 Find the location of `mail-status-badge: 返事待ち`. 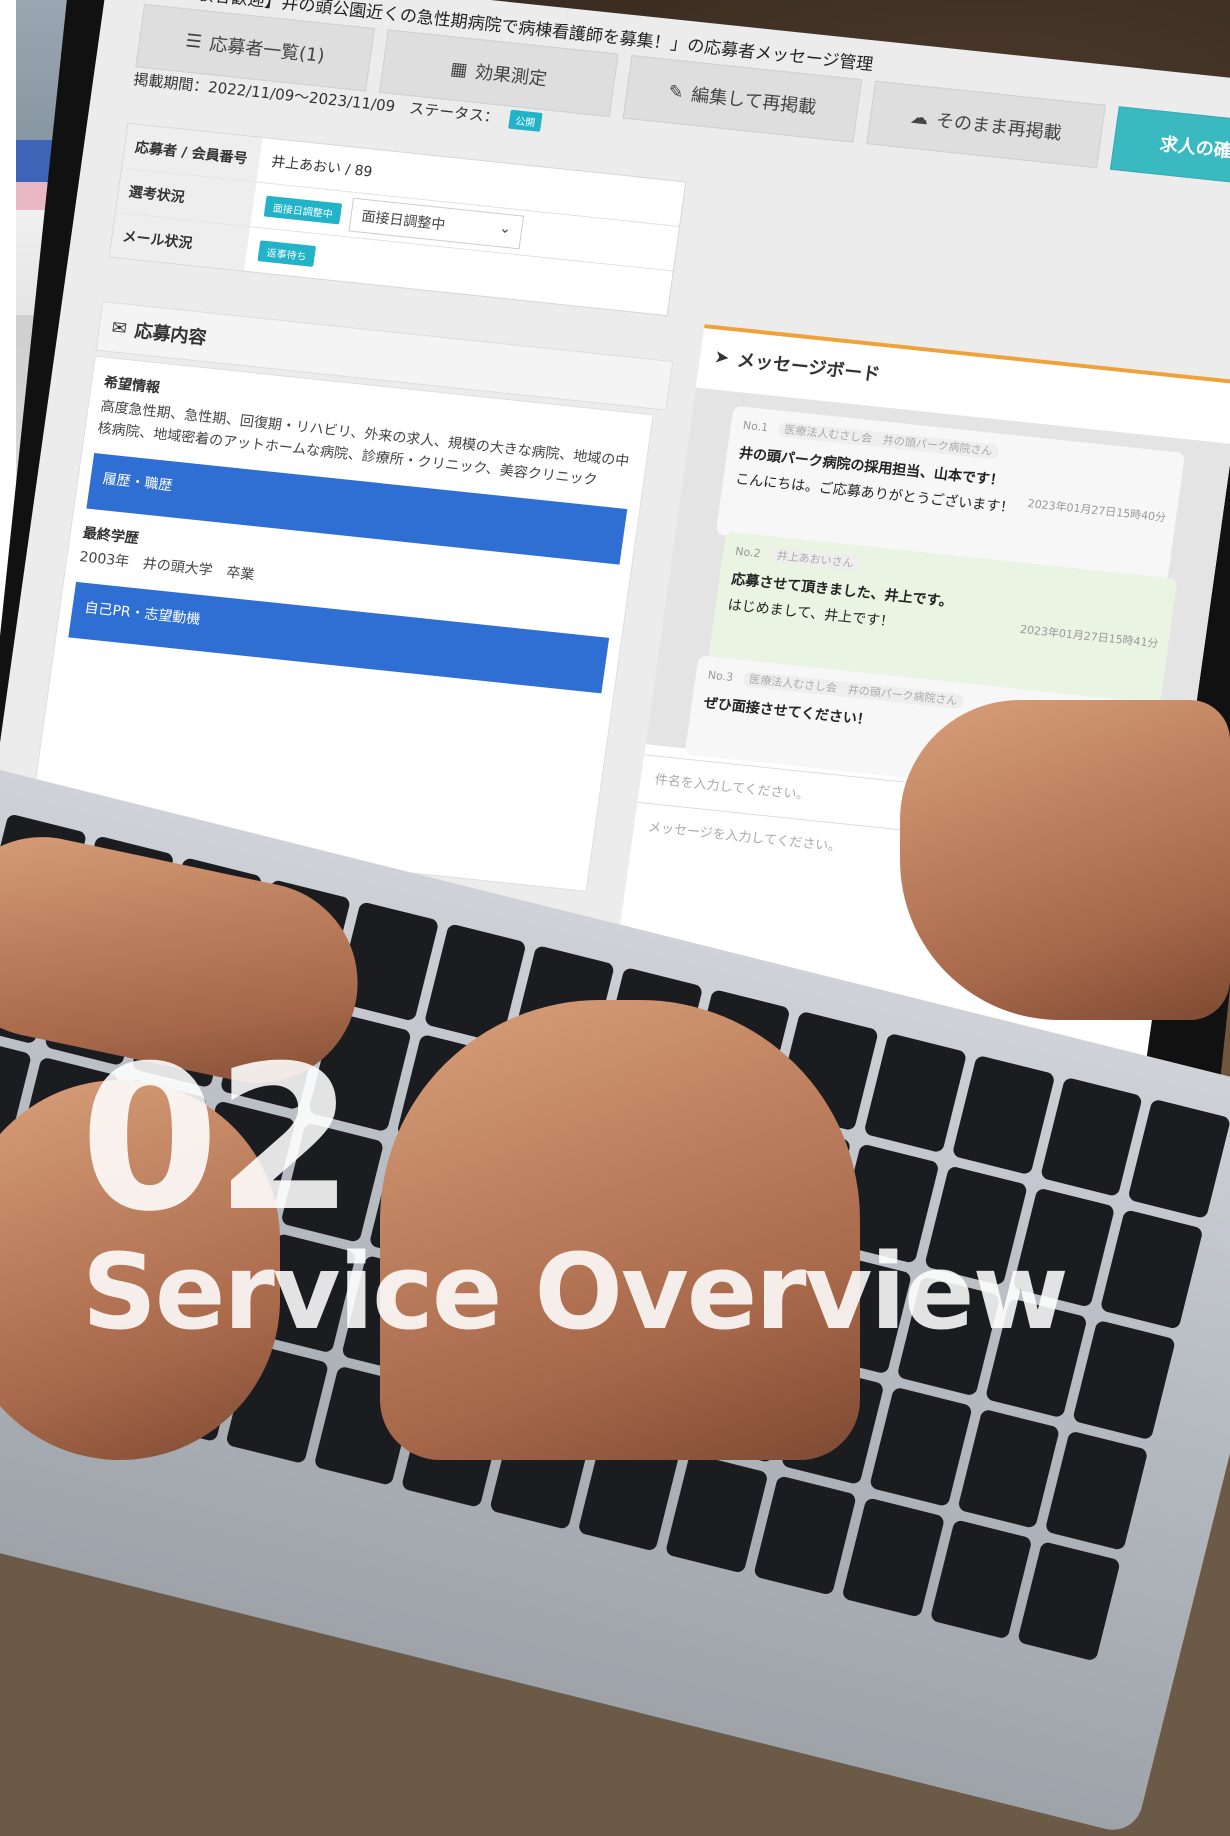

mail-status-badge: 返事待ち is located at coordinates (287, 253).